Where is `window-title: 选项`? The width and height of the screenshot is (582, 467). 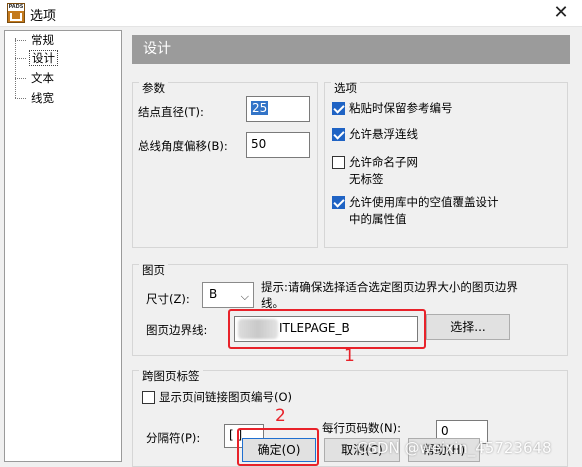
window-title: 选项 is located at coordinates (43, 16).